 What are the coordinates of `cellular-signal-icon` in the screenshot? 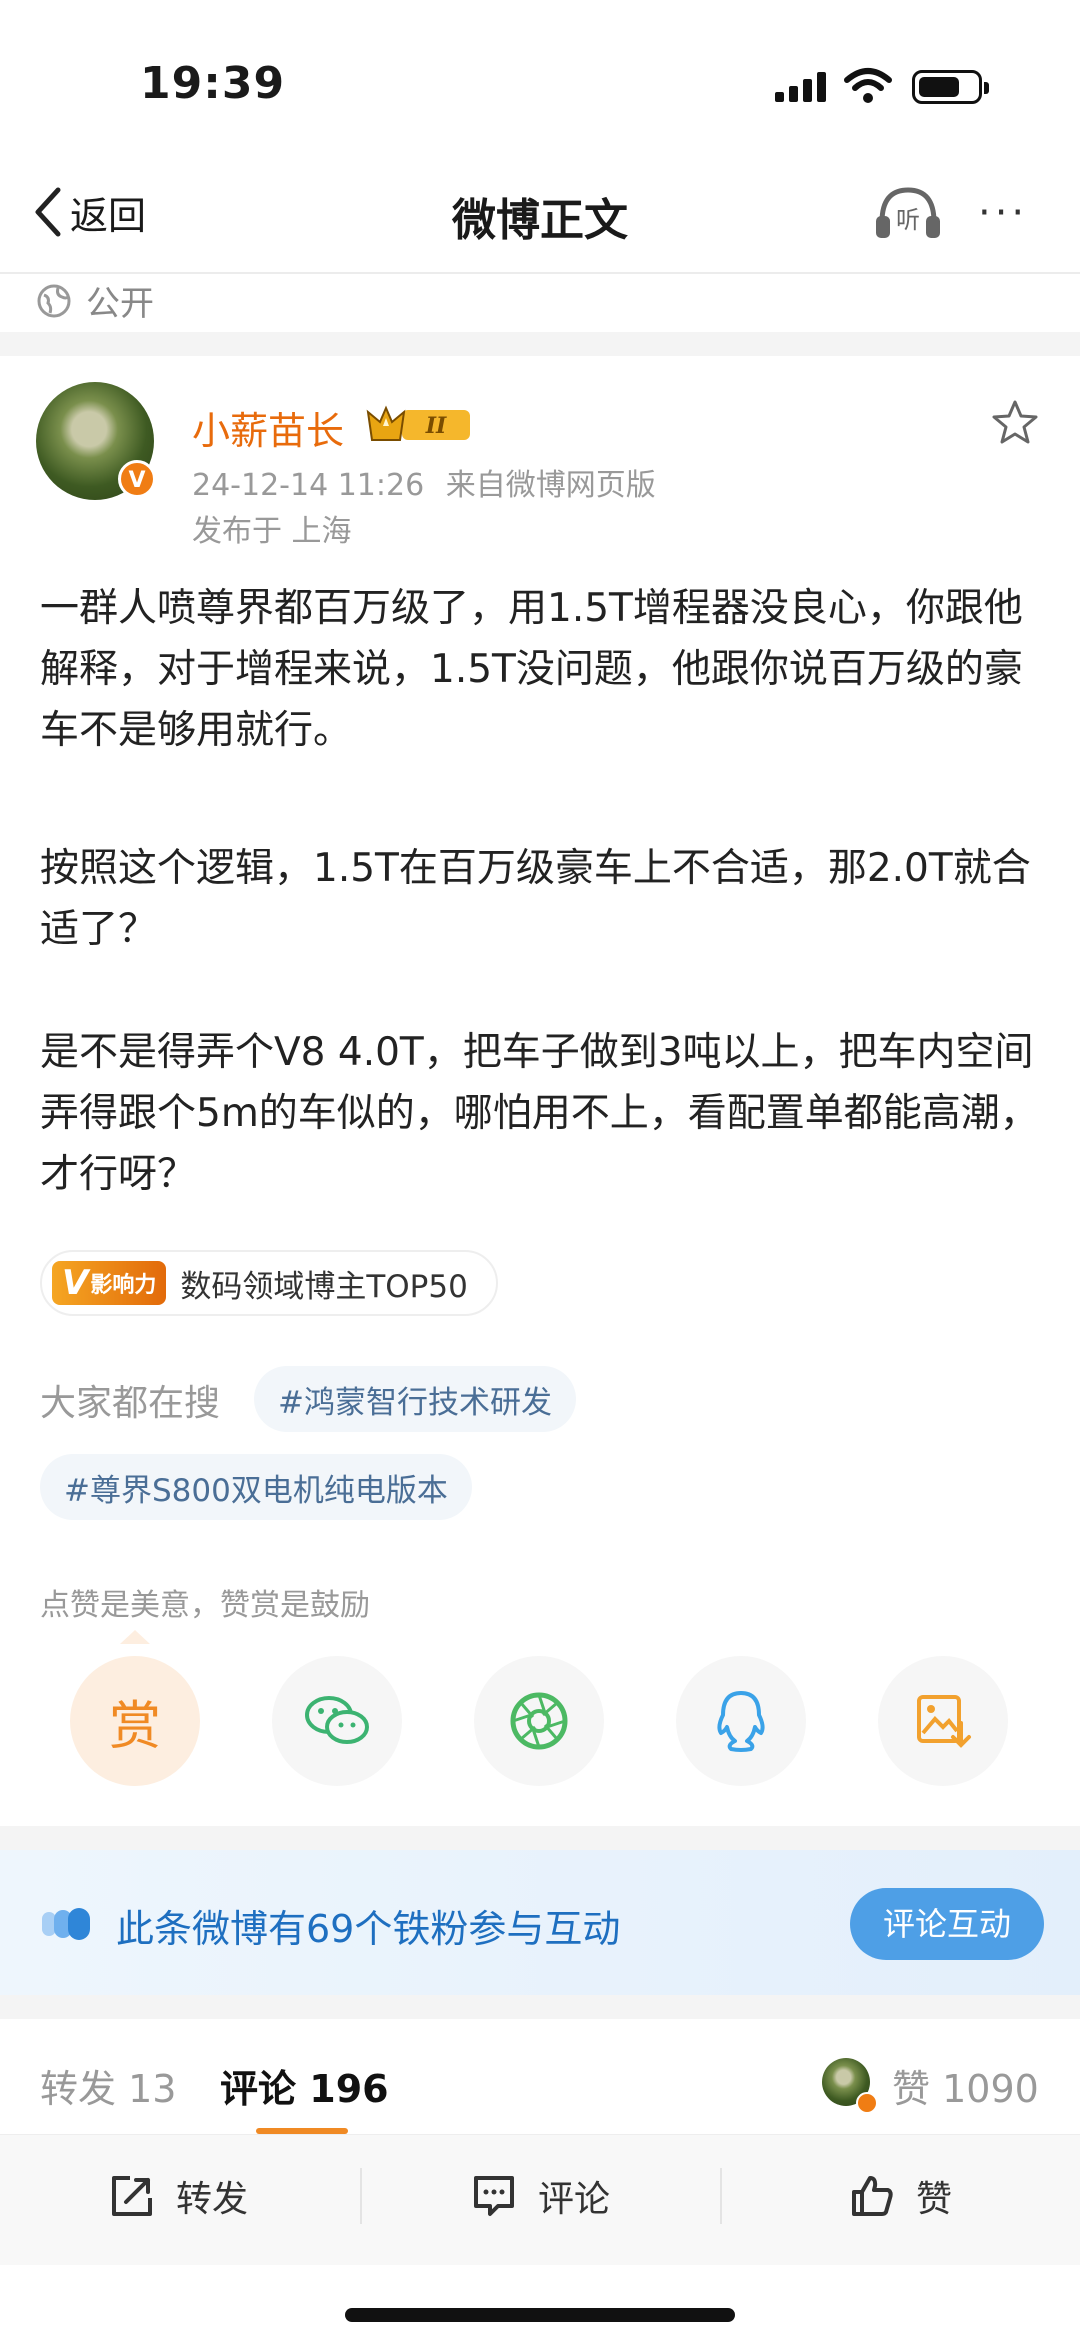 It's located at (800, 87).